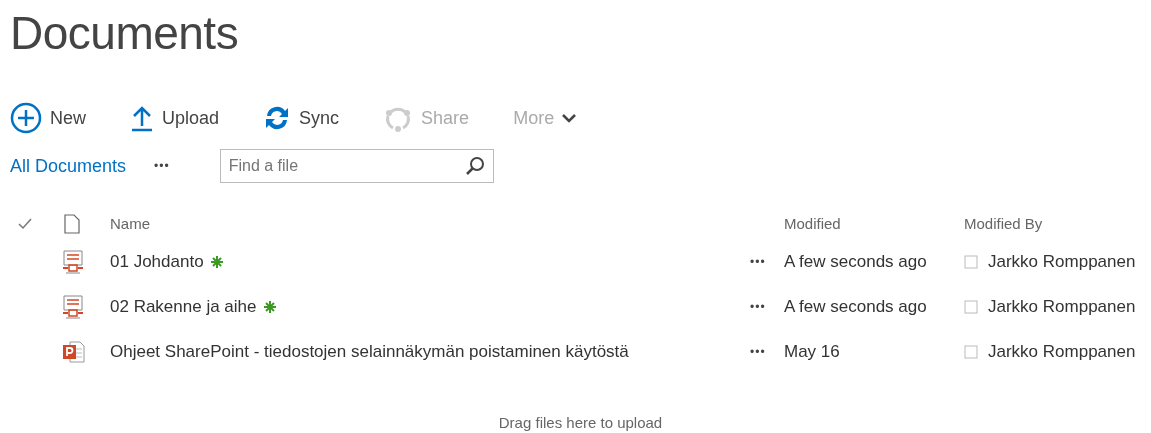  What do you see at coordinates (474, 166) in the screenshot?
I see `search-icon` at bounding box center [474, 166].